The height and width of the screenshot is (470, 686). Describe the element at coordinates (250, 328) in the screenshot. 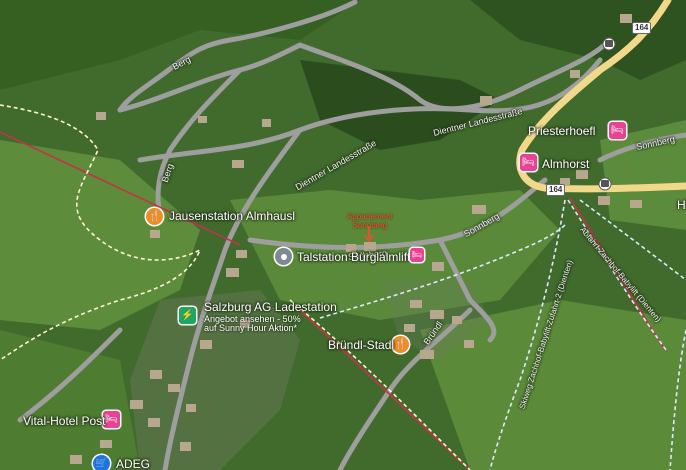

I see `promo-text: auf Sunny Hour Aktion*` at that location.